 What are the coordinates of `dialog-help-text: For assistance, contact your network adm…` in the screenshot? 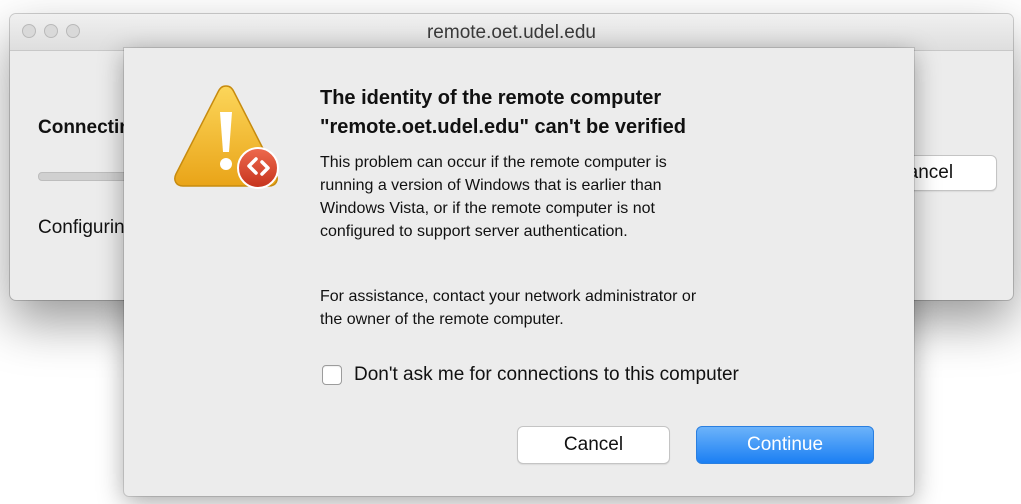 It's located at (600, 308).